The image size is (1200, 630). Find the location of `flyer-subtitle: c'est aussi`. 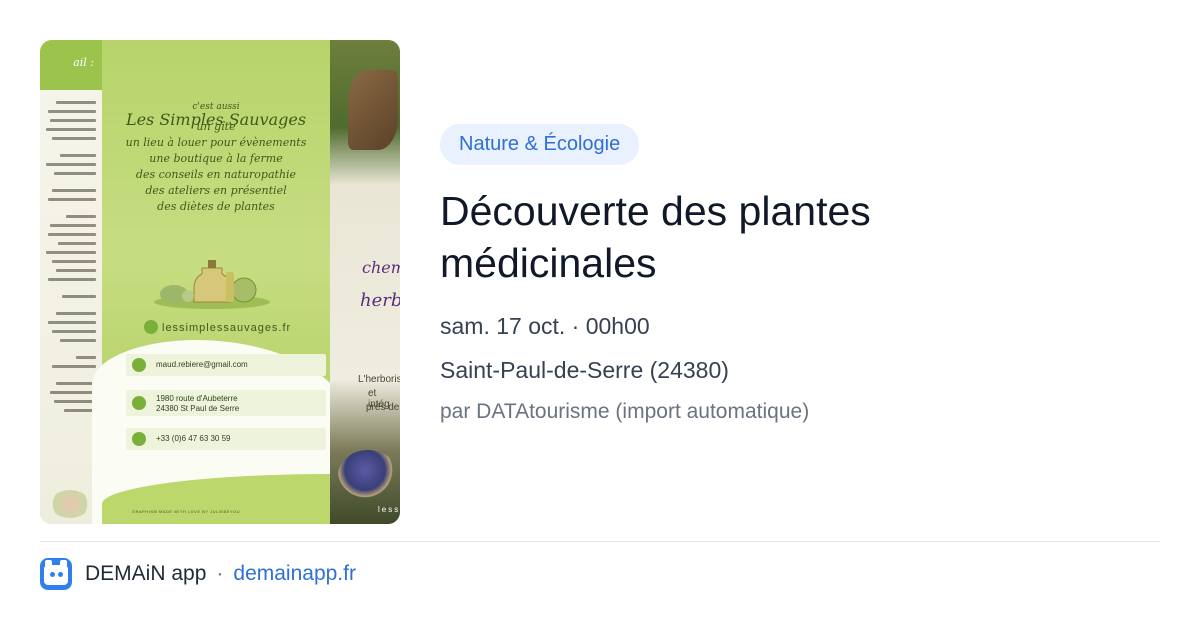

flyer-subtitle: c'est aussi is located at coordinates (216, 107).